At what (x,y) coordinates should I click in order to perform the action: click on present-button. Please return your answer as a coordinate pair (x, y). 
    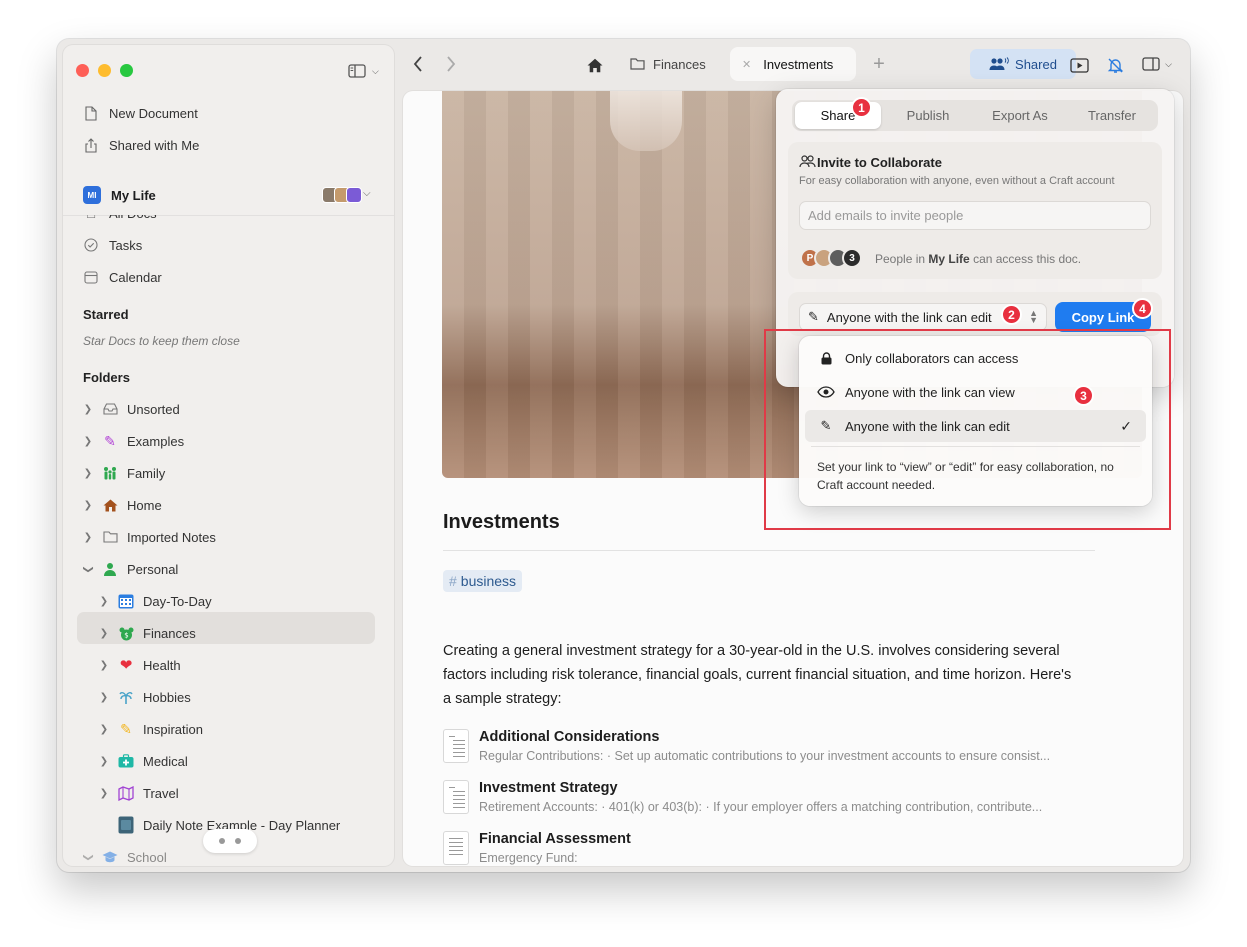
    Looking at the image, I should click on (1079, 65).